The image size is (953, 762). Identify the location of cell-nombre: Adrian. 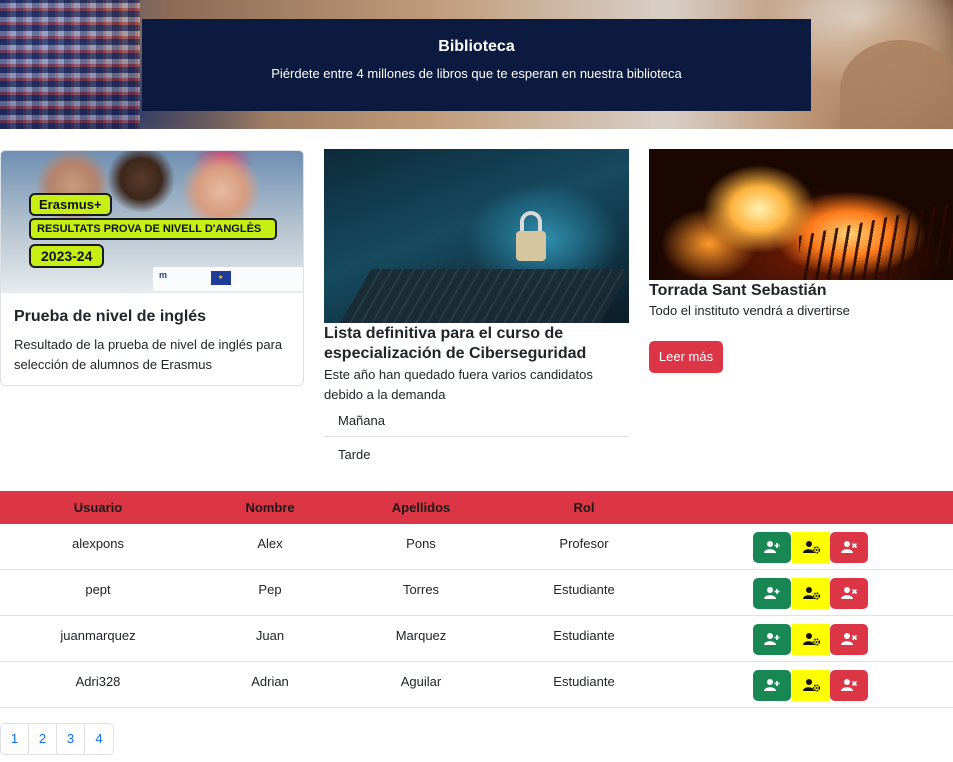
(270, 681).